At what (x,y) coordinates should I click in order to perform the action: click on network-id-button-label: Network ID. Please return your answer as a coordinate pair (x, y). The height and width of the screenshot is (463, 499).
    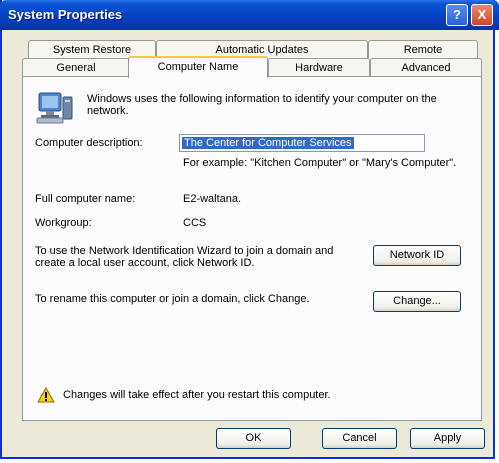
    Looking at the image, I should click on (417, 255).